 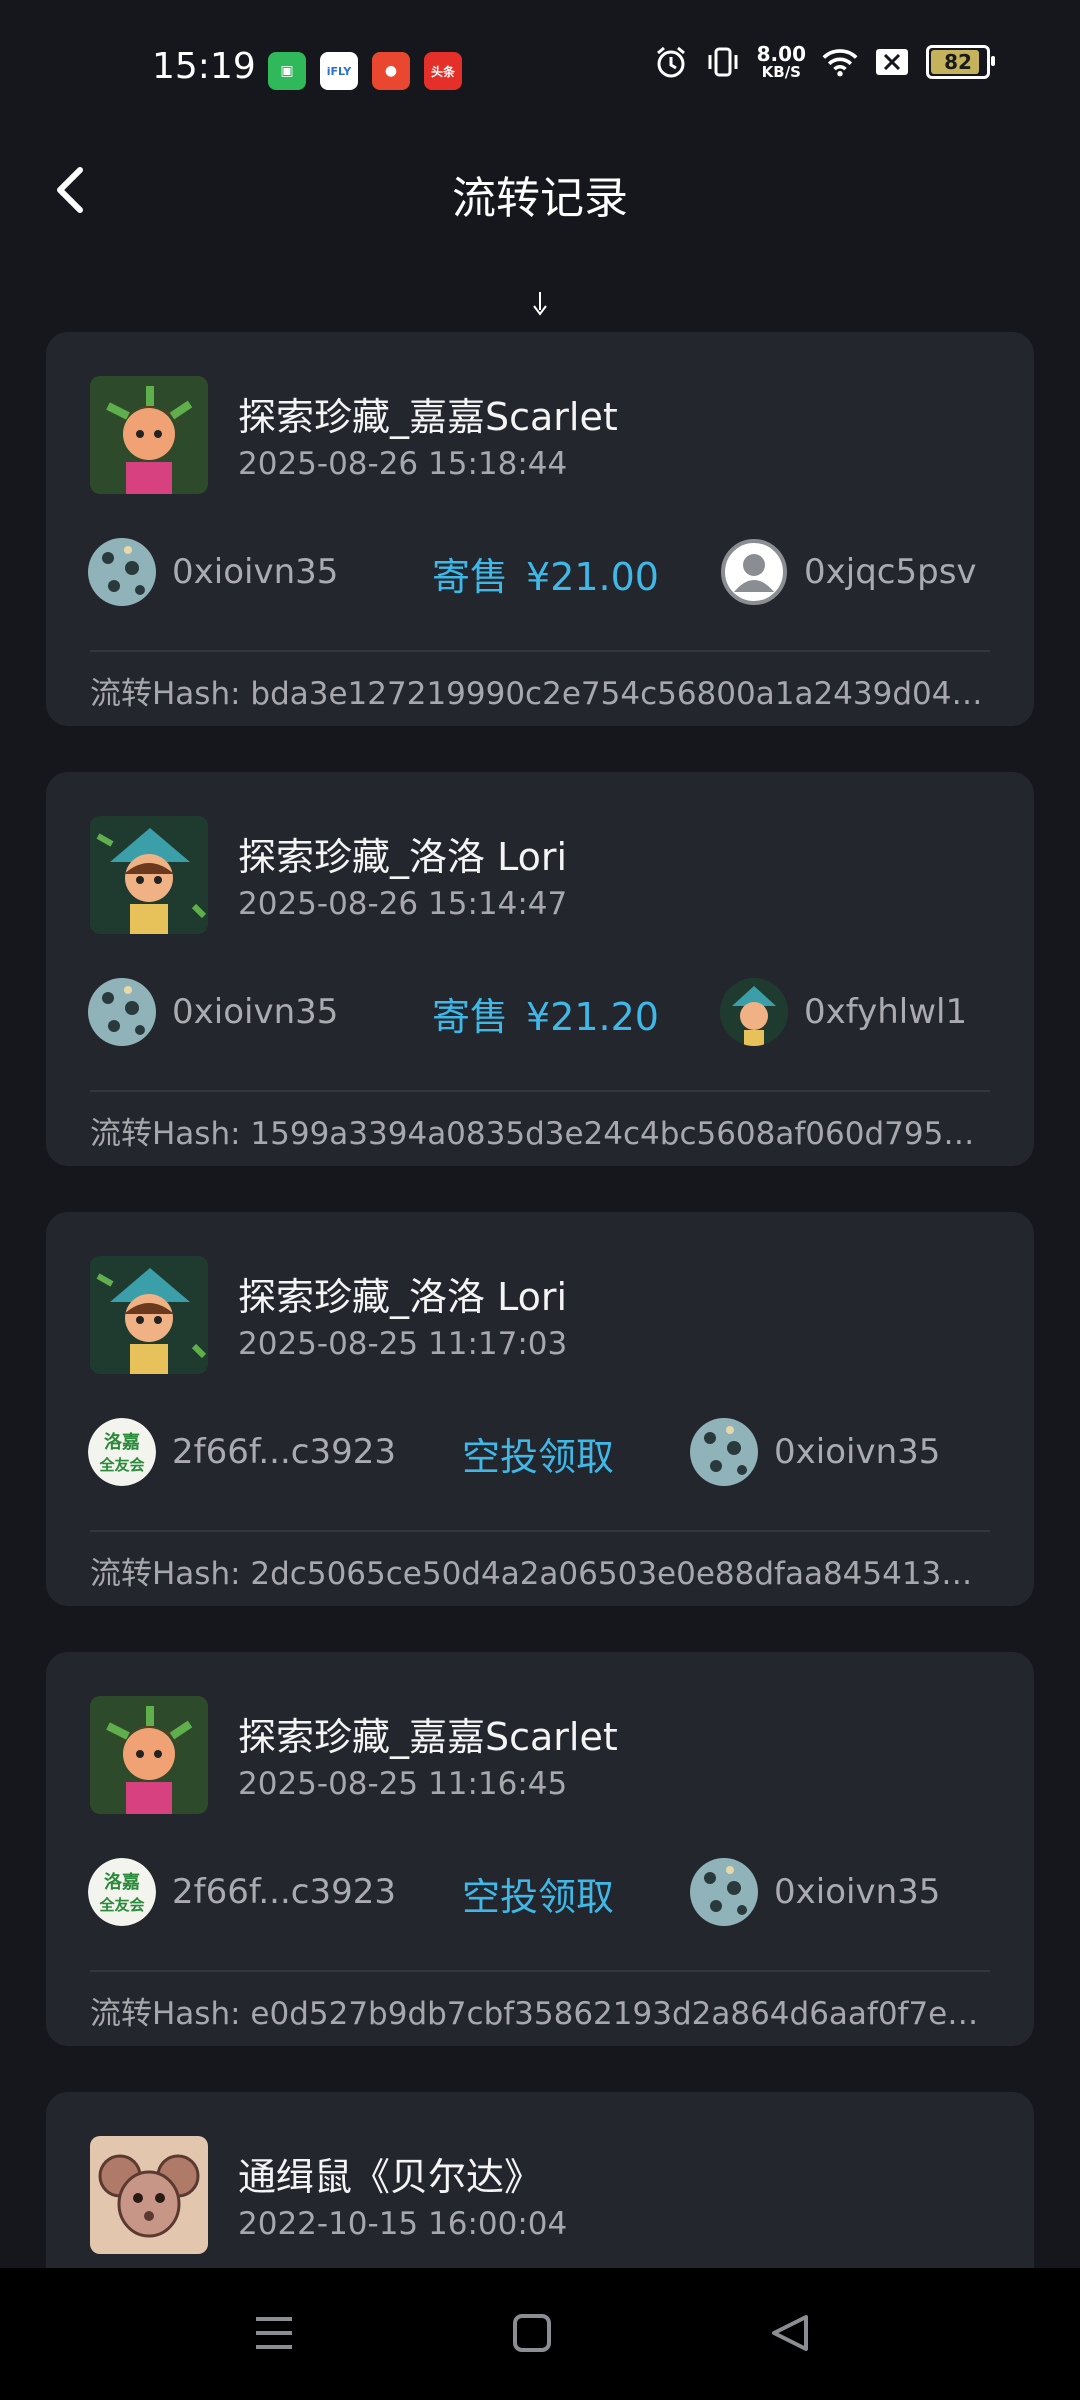 I want to click on action-label: 寄售 ¥21.00, so click(x=545, y=573).